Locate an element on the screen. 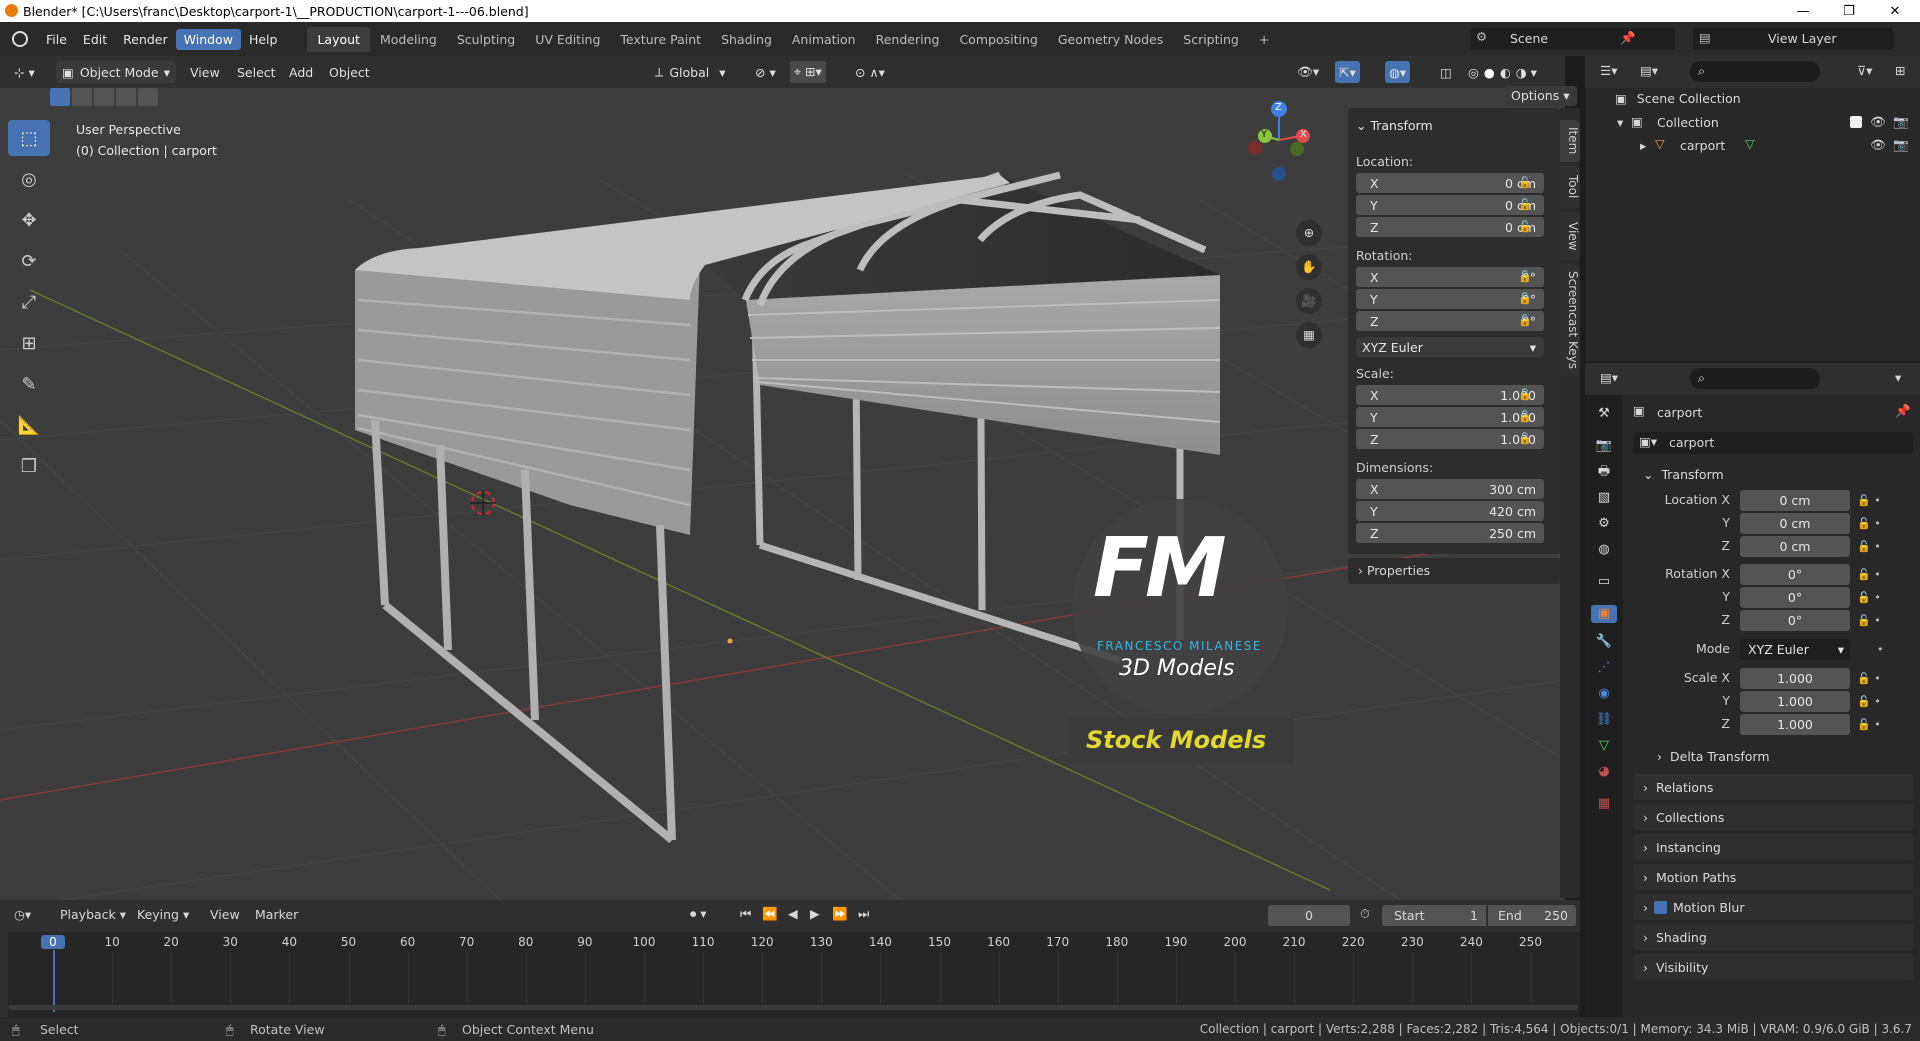  select-box-tool-icon: ⬚ is located at coordinates (29, 138).